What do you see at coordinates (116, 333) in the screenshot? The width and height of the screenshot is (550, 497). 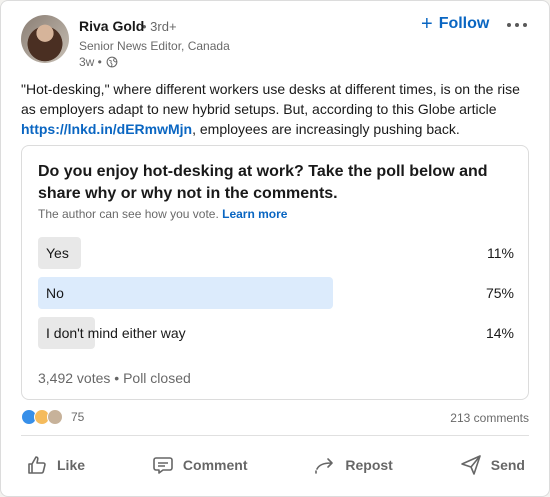 I see `poll-option-label: I don't mind either way` at bounding box center [116, 333].